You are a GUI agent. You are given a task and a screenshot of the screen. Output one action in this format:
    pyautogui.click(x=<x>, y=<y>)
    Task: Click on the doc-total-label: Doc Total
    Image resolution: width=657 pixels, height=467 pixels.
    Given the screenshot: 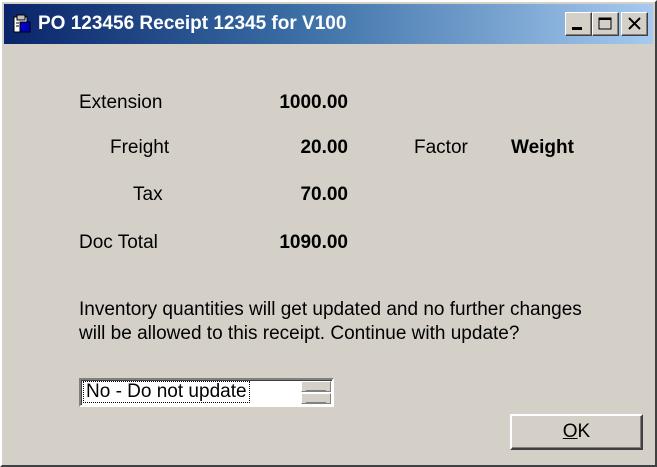 What is the action you would take?
    pyautogui.click(x=118, y=242)
    